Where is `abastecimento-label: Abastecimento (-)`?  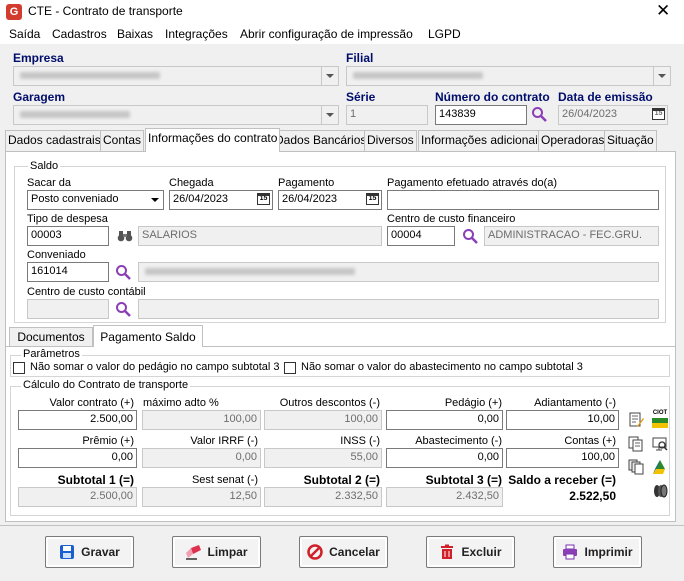
abastecimento-label: Abastecimento (-) is located at coordinates (458, 441).